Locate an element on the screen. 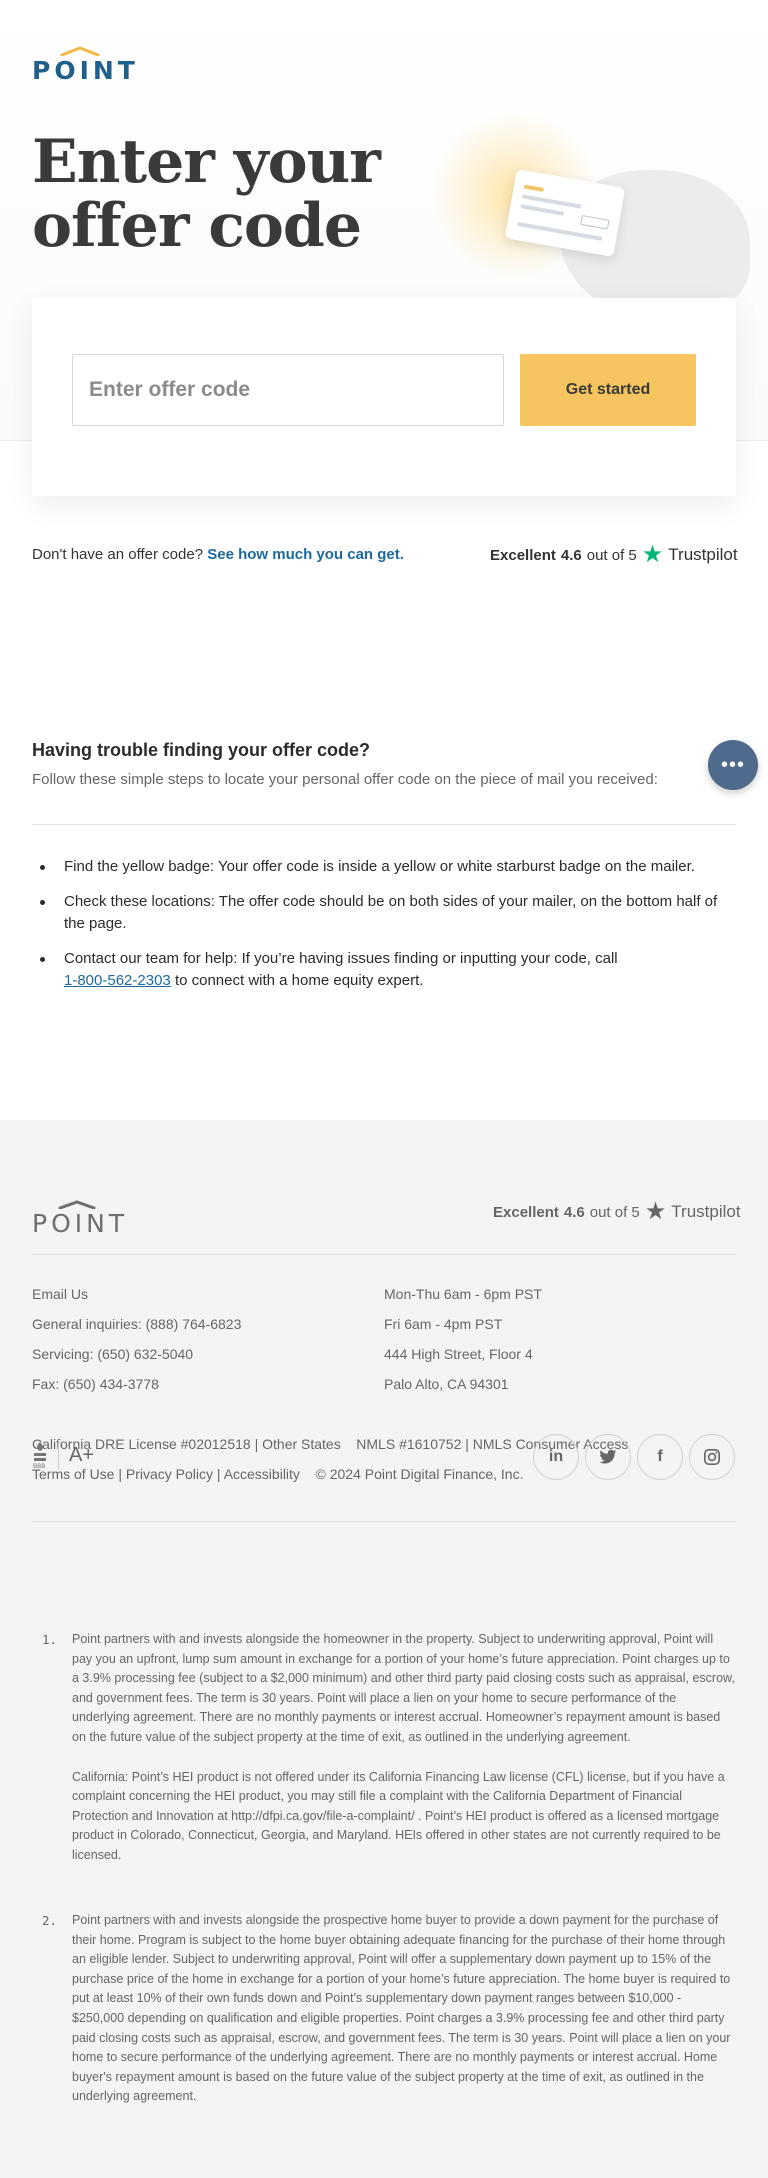 The image size is (768, 2178). general-inquiries-phone: General inquiries: (888) 764-6823 is located at coordinates (136, 1324).